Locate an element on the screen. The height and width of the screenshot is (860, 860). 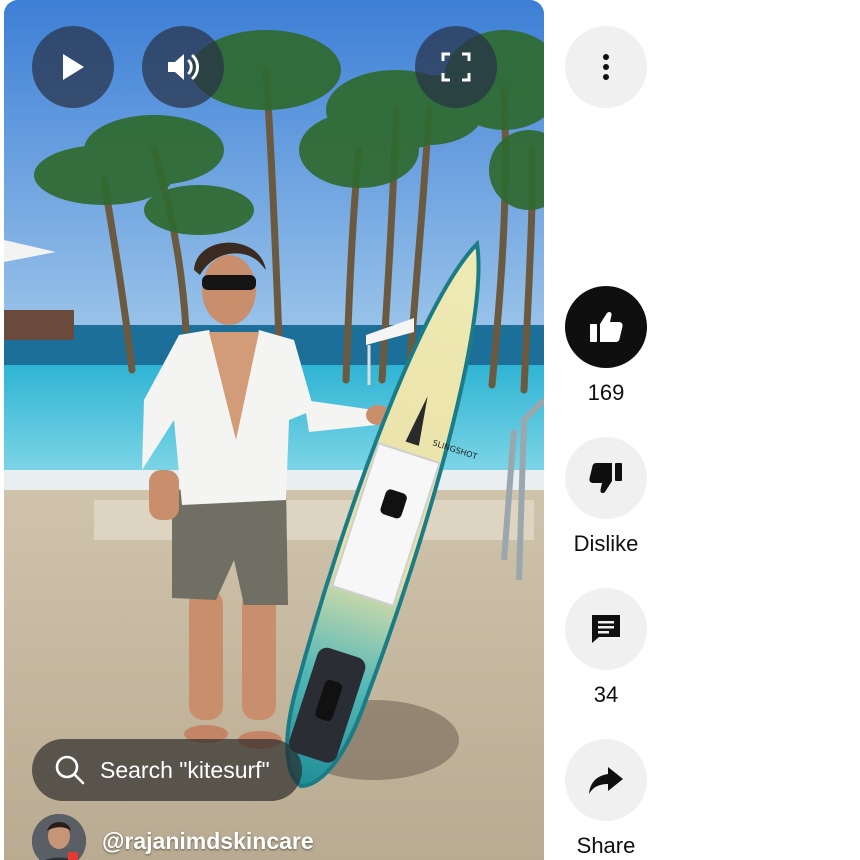
fullscreen-icon is located at coordinates (456, 67).